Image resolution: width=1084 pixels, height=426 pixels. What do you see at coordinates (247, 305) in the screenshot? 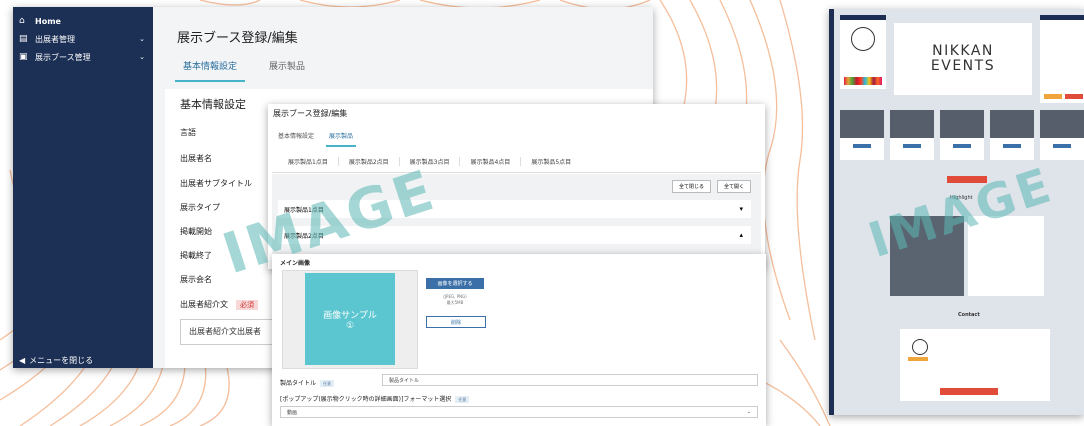
I see `required-badge: 必須` at bounding box center [247, 305].